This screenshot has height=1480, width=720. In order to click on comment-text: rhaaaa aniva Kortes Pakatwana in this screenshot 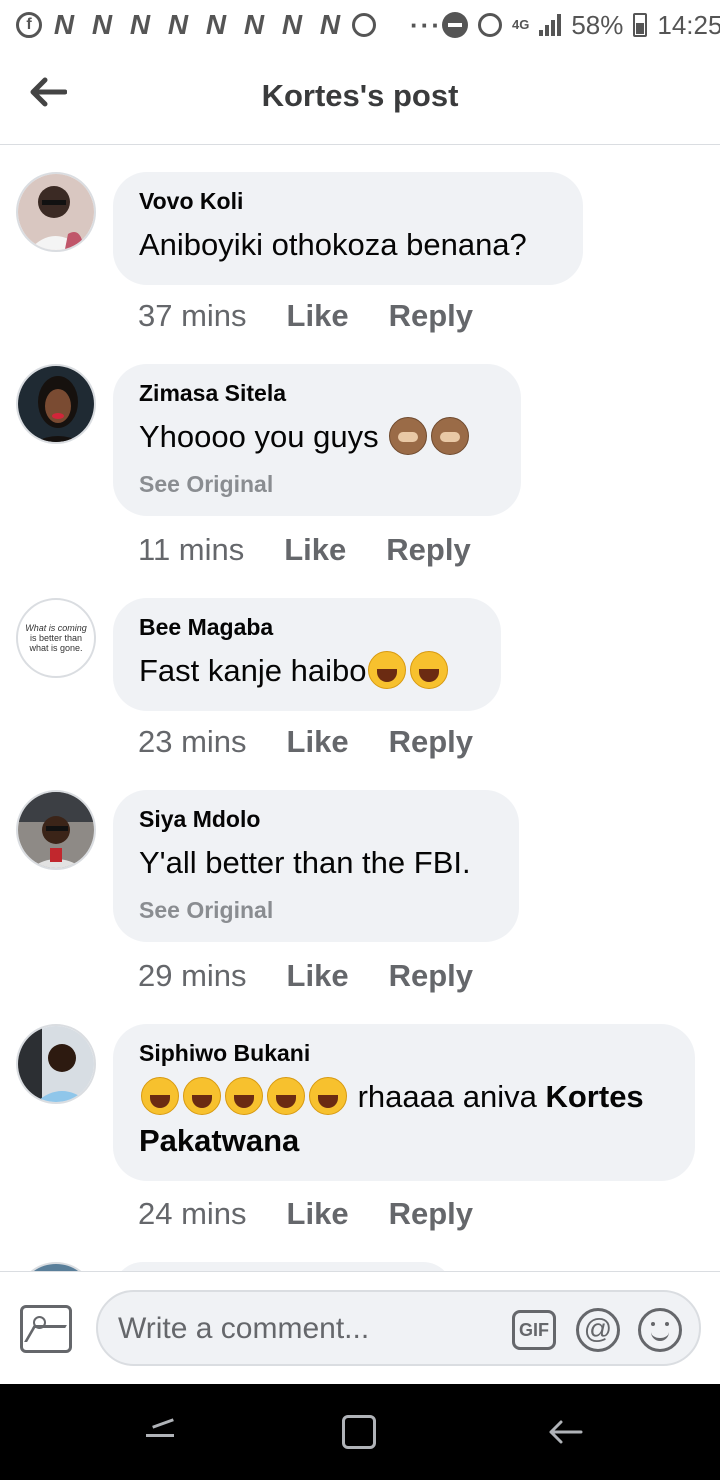, I will do `click(404, 1119)`.